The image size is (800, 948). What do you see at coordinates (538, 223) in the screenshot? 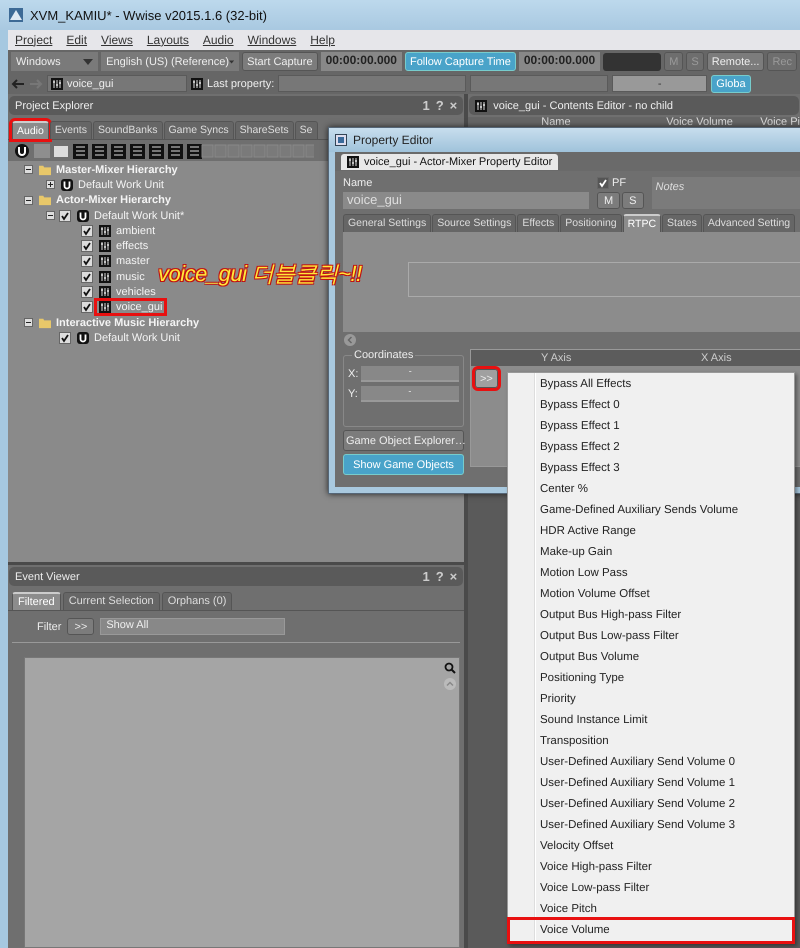
I see `property-tab: Effects` at bounding box center [538, 223].